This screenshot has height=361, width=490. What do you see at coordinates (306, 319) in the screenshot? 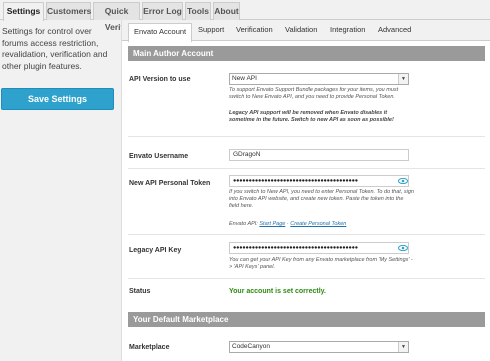
I see `default-marketplace-header: Your Default Marketplace` at bounding box center [306, 319].